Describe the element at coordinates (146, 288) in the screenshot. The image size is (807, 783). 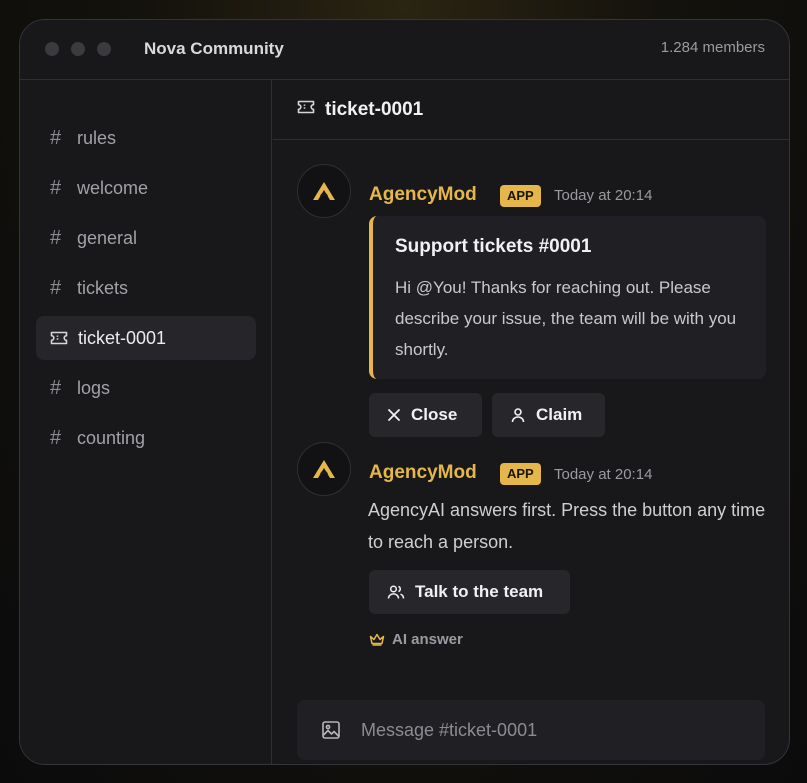
I see `sidebar-item-tickets: # tickets` at that location.